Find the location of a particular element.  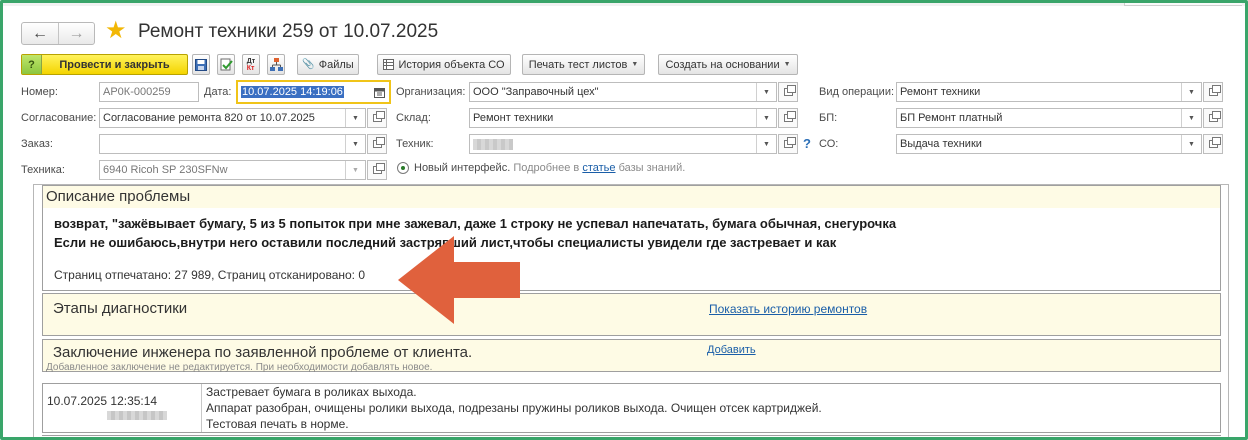

bp-field: БП Ремонт платный ▼ is located at coordinates (1049, 118).